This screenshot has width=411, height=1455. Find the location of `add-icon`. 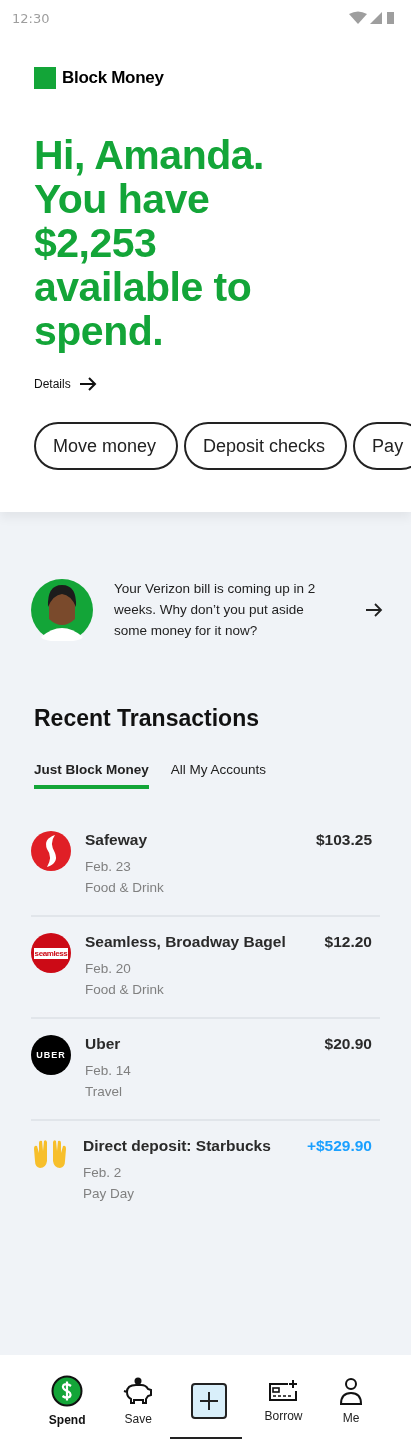

add-icon is located at coordinates (208, 1401).